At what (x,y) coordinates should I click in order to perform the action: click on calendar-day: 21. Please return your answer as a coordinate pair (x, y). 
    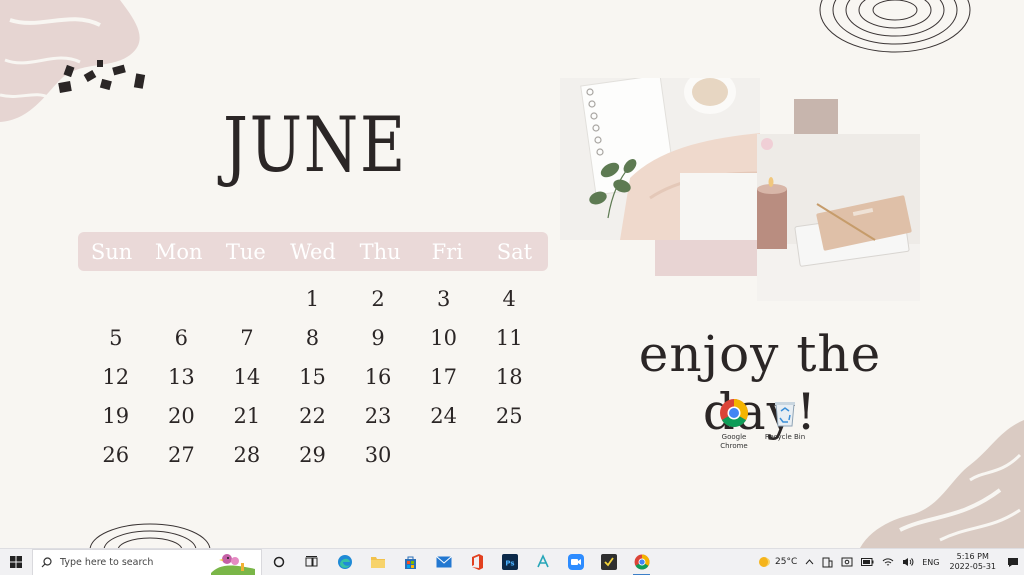
    Looking at the image, I should click on (247, 416).